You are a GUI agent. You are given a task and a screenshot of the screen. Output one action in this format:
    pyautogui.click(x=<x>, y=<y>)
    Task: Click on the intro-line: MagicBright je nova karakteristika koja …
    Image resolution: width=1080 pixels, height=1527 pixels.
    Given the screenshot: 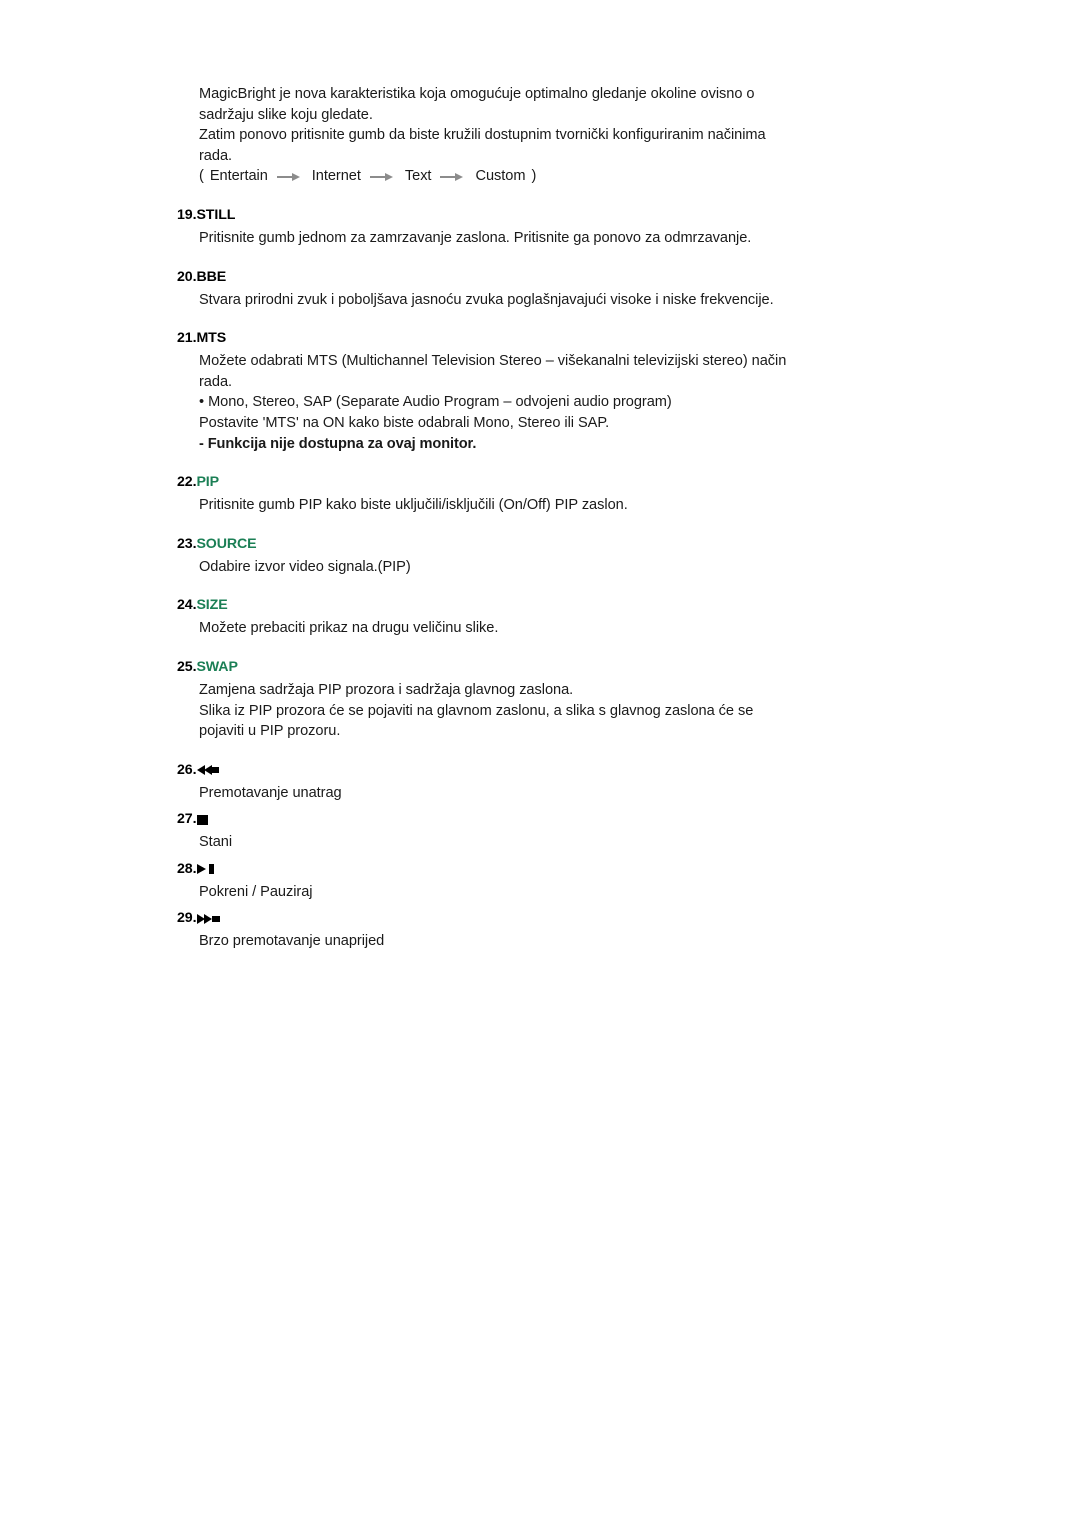 What is the action you would take?
    pyautogui.click(x=477, y=94)
    